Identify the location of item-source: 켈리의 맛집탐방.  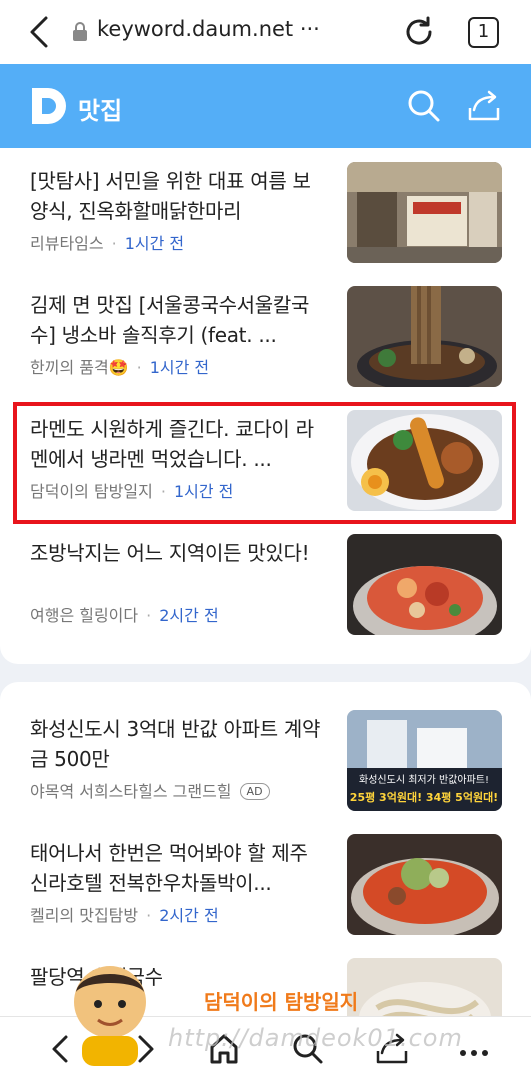
(84, 915).